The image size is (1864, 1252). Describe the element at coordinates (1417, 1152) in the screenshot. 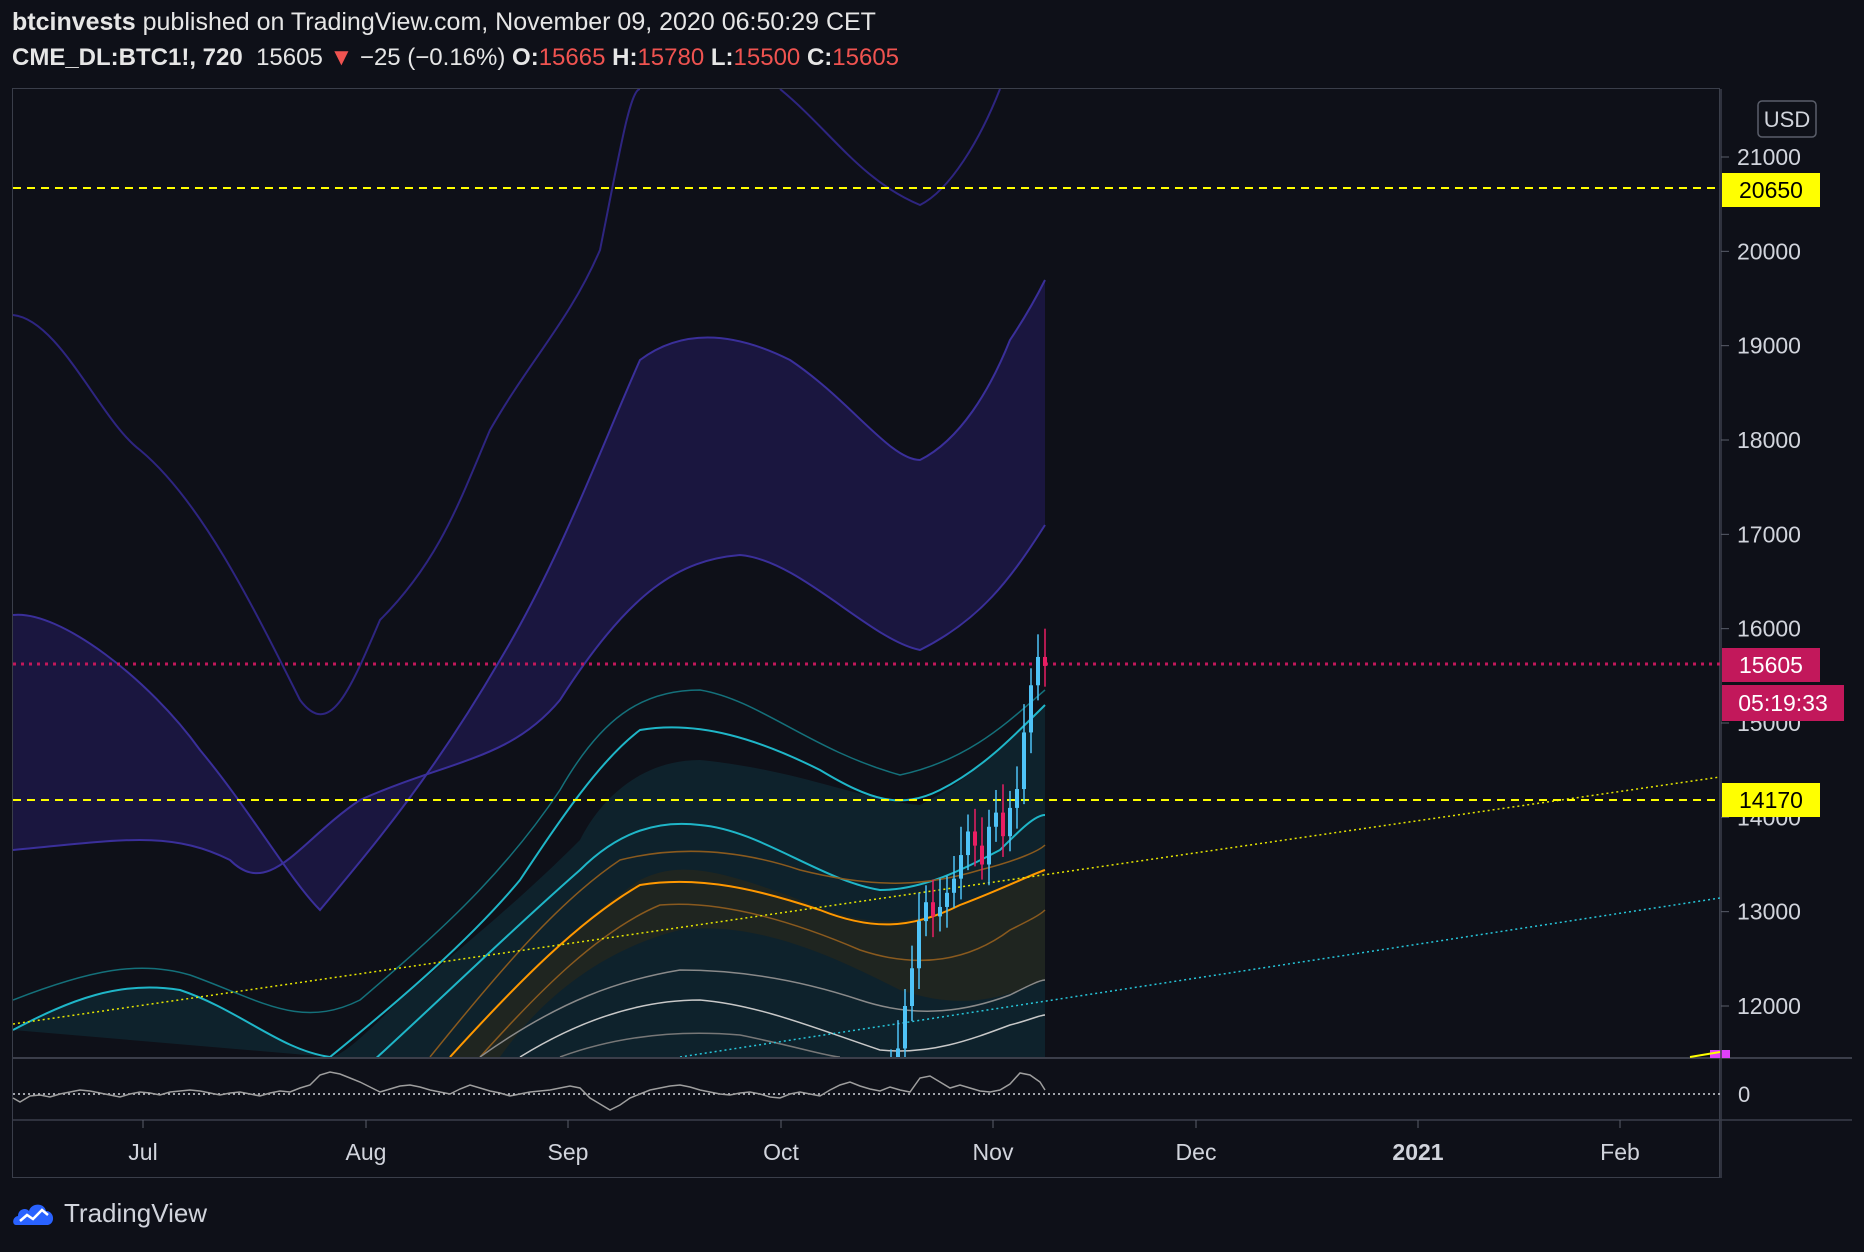

I see `time-tick-label: 2021` at that location.